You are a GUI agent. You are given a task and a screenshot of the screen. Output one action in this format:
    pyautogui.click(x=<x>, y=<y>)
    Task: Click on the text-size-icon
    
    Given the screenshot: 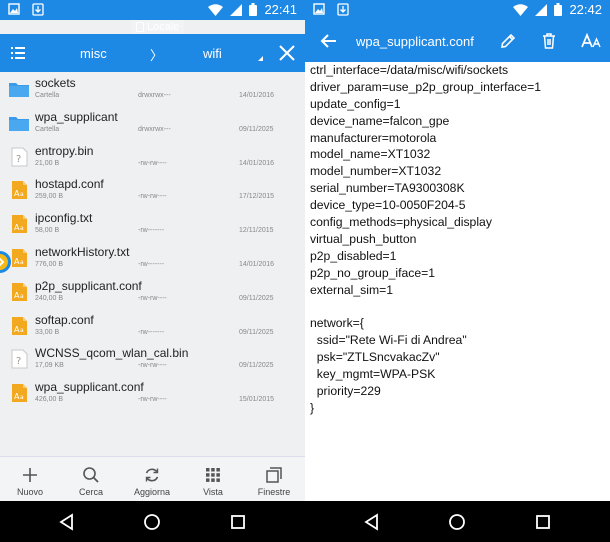 What is the action you would take?
    pyautogui.click(x=591, y=41)
    